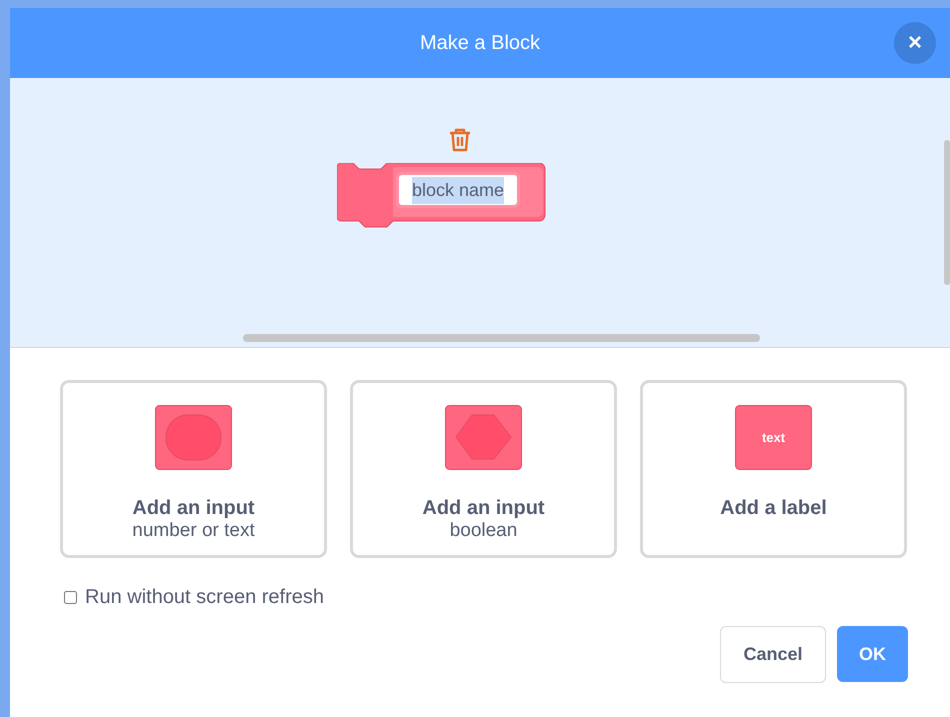  Describe the element at coordinates (501, 338) in the screenshot. I see `horizontal-scrollbar` at that location.